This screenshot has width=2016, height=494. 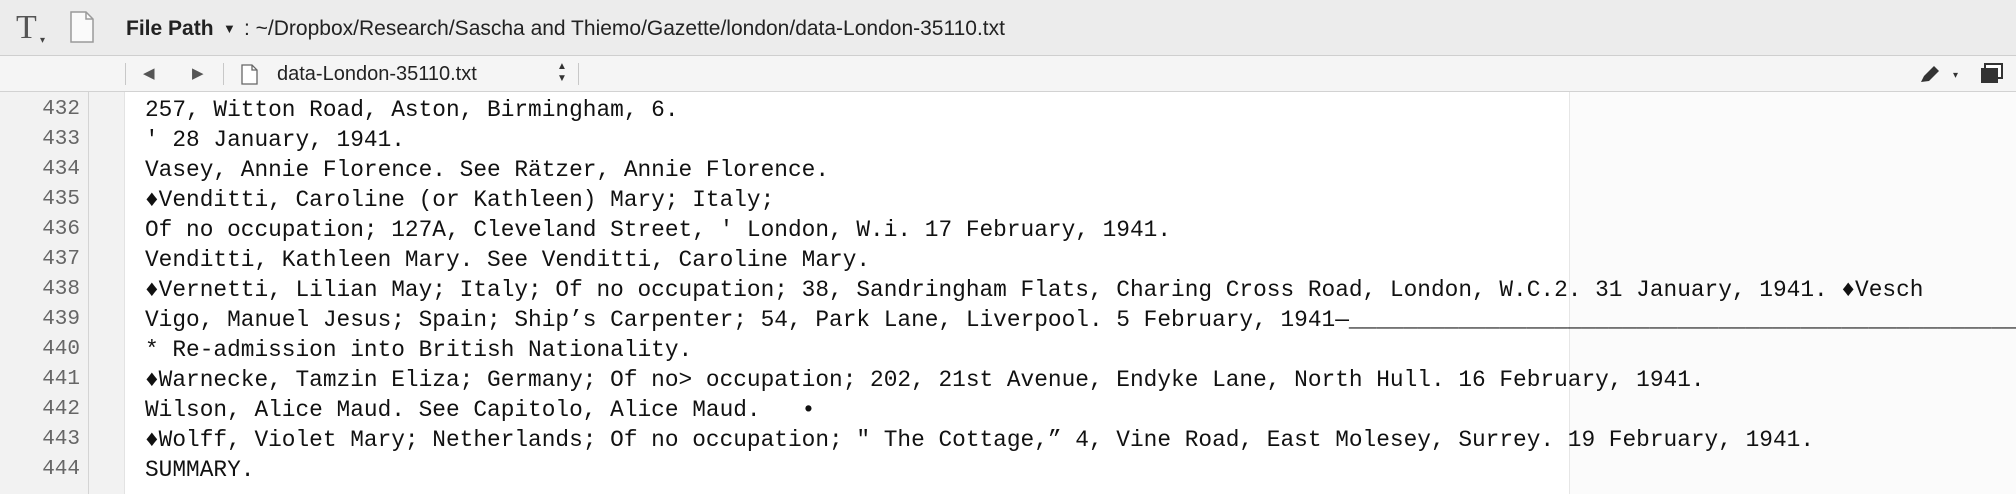 What do you see at coordinates (1955, 75) in the screenshot?
I see `chevron-down-icon: ▾` at bounding box center [1955, 75].